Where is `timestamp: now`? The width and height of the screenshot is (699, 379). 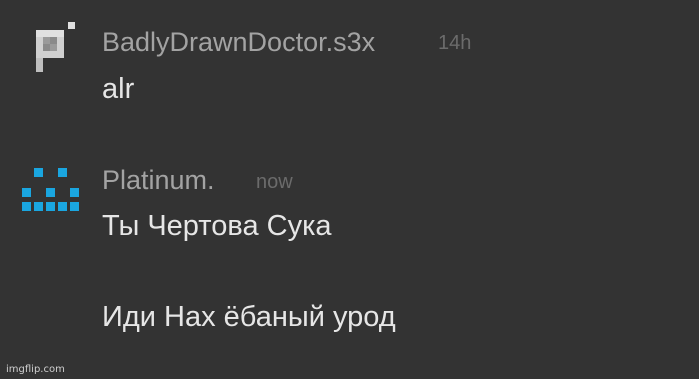
timestamp: now is located at coordinates (274, 182).